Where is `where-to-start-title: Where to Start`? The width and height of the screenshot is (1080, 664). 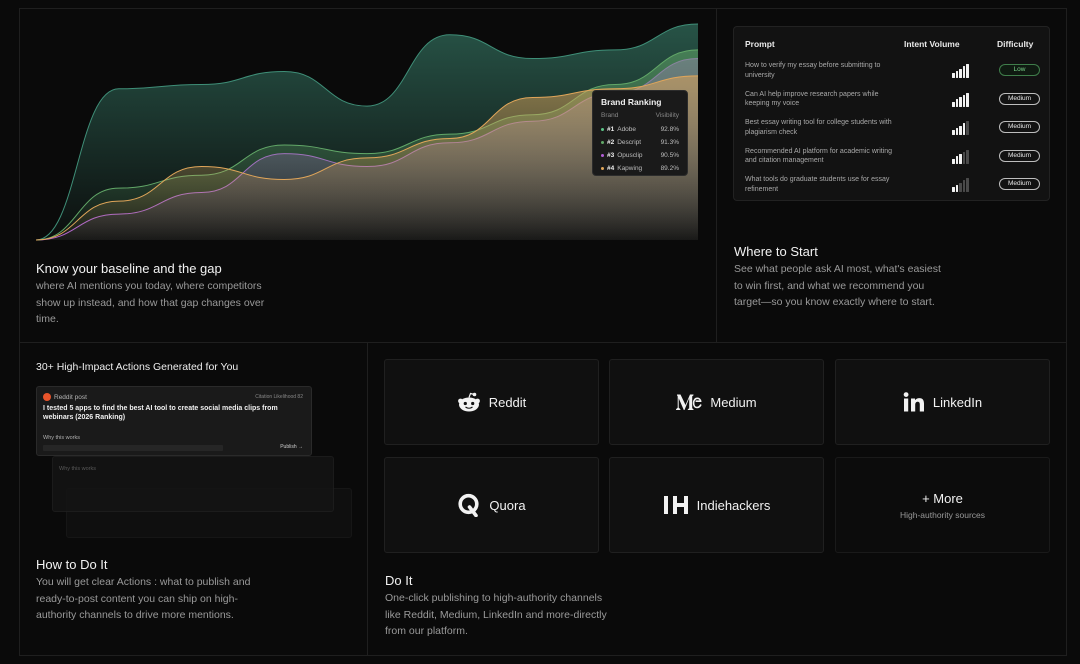 where-to-start-title: Where to Start is located at coordinates (776, 251).